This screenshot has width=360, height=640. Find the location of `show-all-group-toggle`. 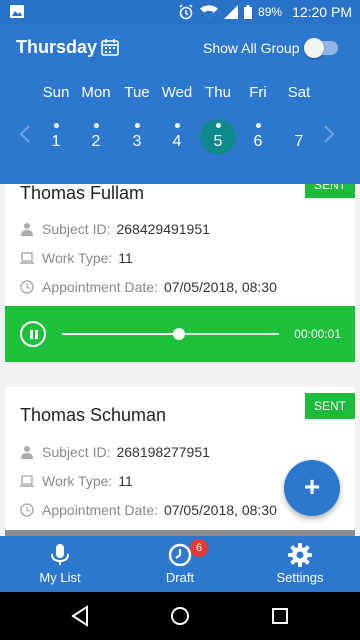

show-all-group-toggle is located at coordinates (321, 48).